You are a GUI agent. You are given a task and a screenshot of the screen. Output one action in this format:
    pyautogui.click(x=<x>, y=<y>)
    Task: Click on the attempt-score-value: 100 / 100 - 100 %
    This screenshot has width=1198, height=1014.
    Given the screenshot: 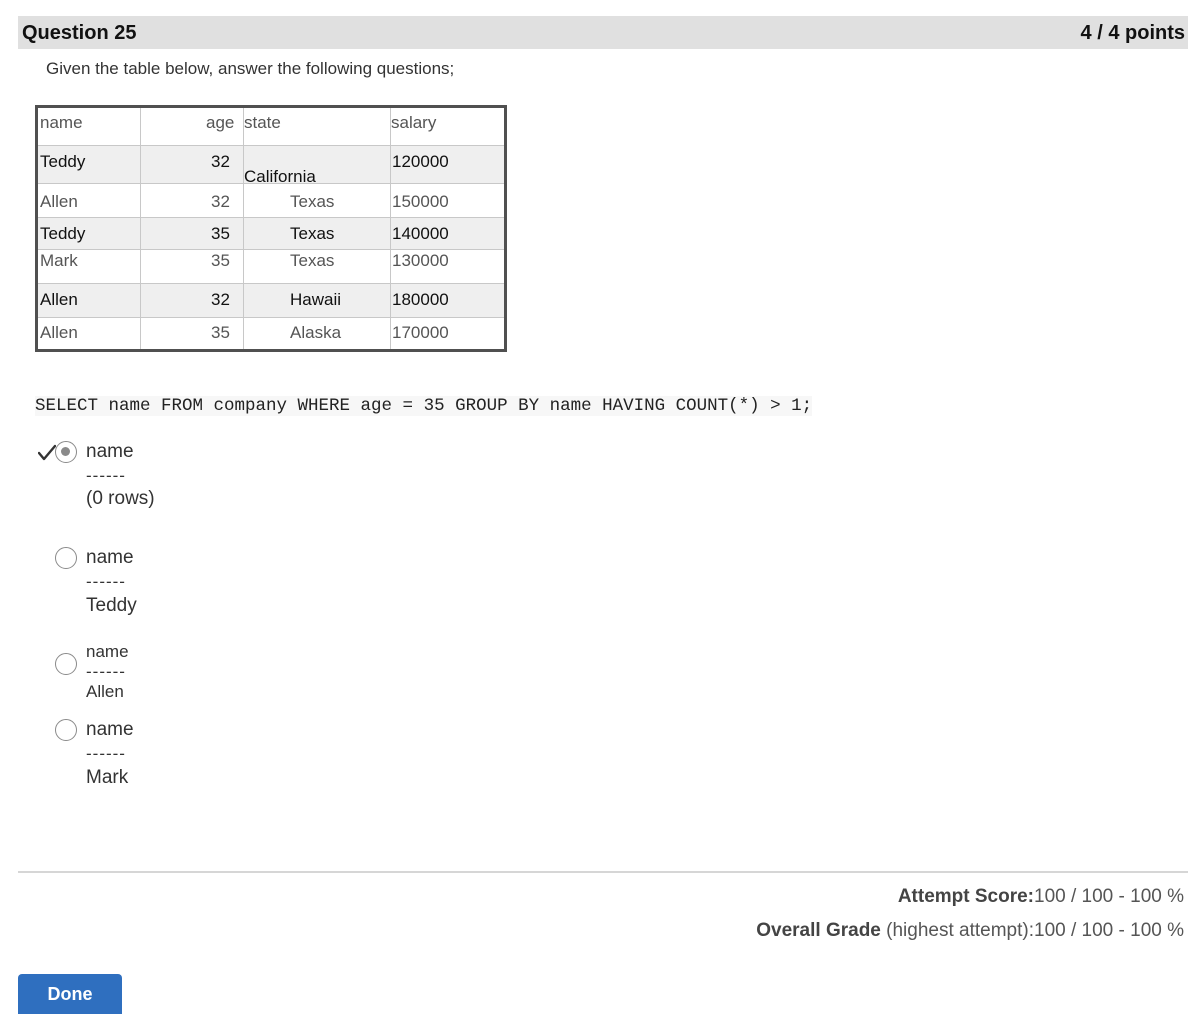 What is the action you would take?
    pyautogui.click(x=1109, y=896)
    